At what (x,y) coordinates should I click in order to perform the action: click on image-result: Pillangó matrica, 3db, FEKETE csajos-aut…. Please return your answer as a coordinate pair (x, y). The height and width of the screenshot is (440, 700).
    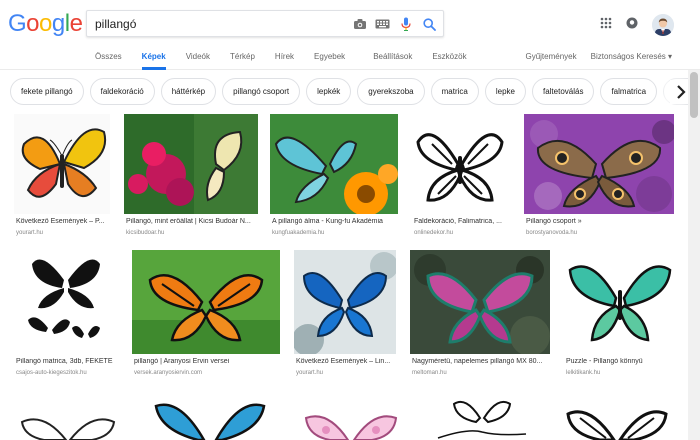
    Looking at the image, I should click on (66, 320).